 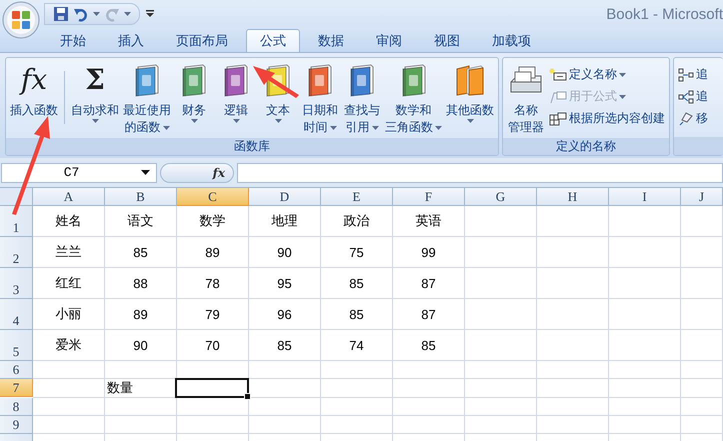 What do you see at coordinates (147, 99) in the screenshot?
I see `ribbon-button: 最近使用 的函数` at bounding box center [147, 99].